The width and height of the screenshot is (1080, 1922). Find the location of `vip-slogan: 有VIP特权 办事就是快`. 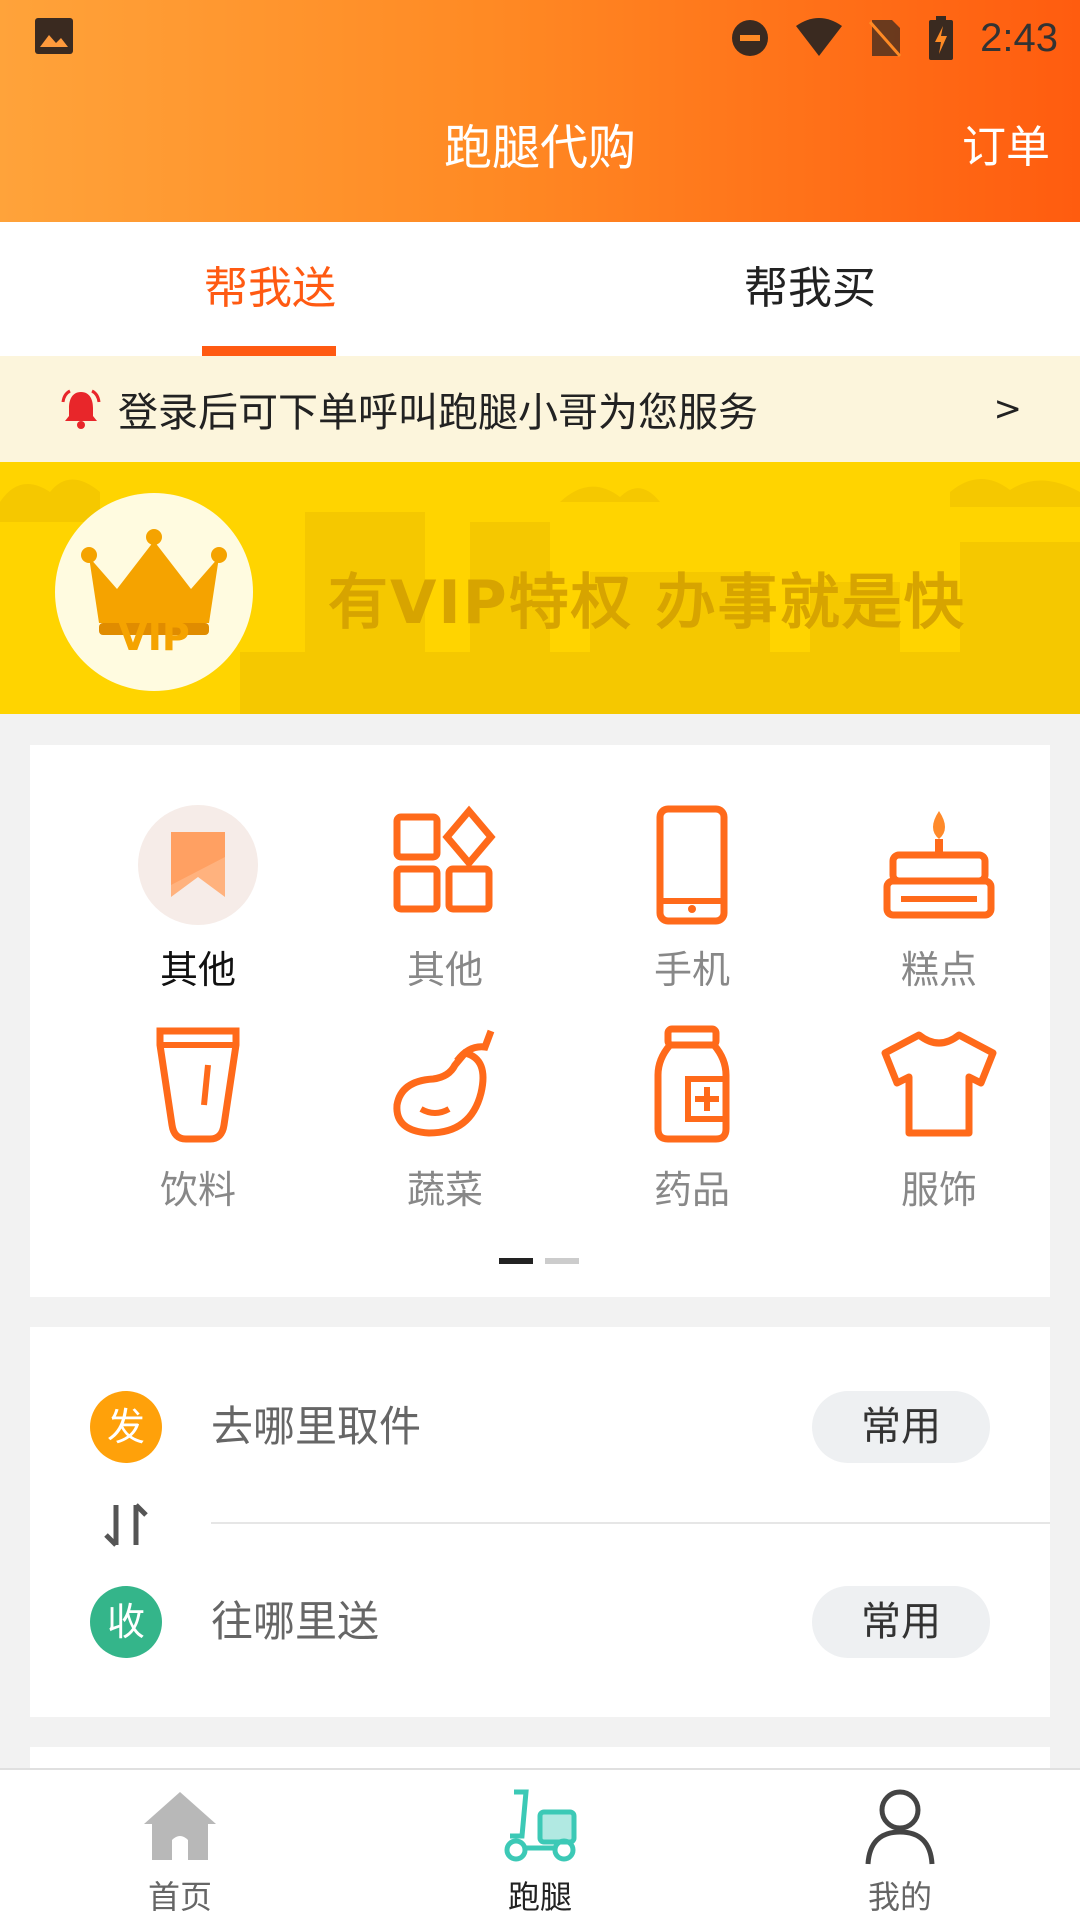

vip-slogan: 有VIP特权 办事就是快 is located at coordinates (647, 603).